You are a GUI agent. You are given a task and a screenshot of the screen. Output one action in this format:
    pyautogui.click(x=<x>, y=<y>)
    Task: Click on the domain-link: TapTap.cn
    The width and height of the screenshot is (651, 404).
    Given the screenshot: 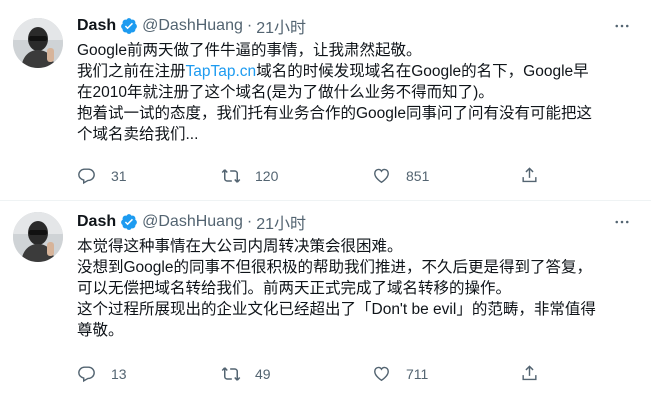 What is the action you would take?
    pyautogui.click(x=221, y=71)
    